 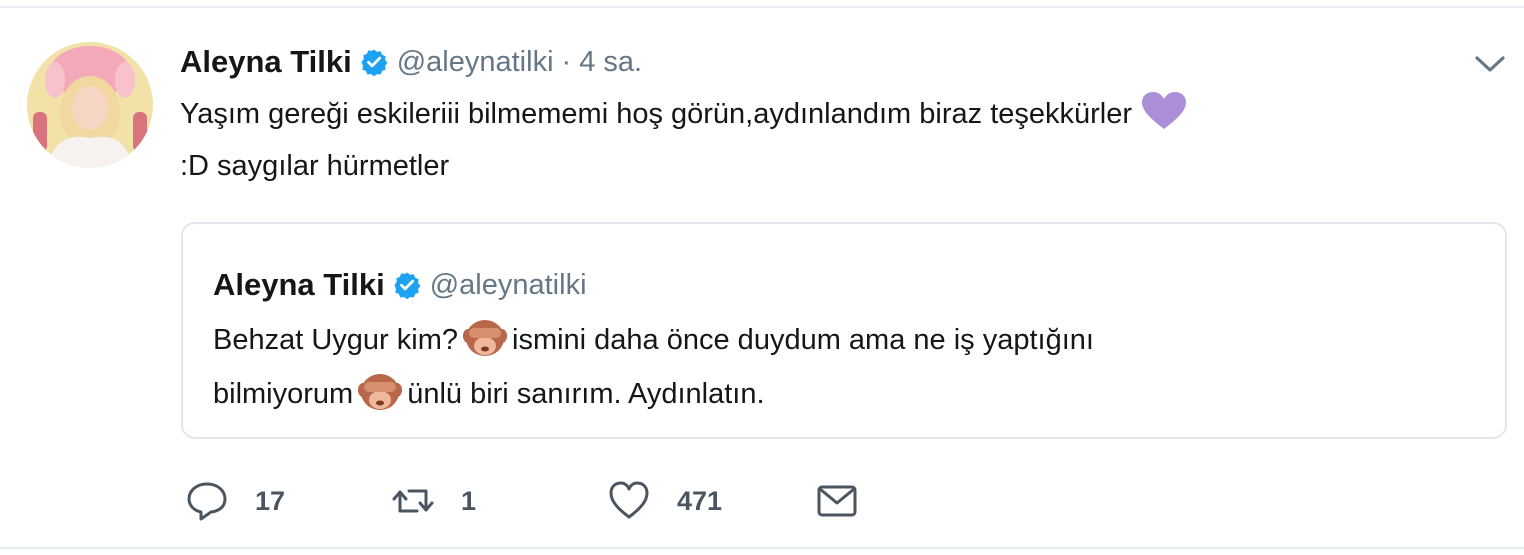 What do you see at coordinates (629, 501) in the screenshot?
I see `heart-icon` at bounding box center [629, 501].